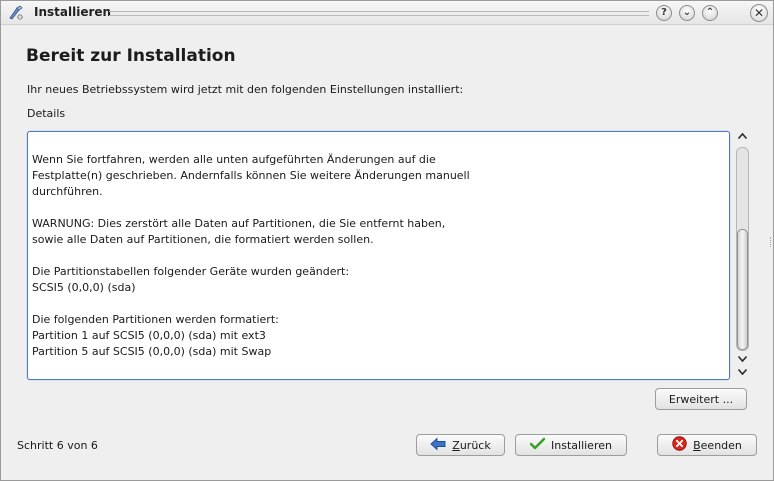 The width and height of the screenshot is (774, 481). Describe the element at coordinates (471, 445) in the screenshot. I see `back-button-label: Zurück` at that location.